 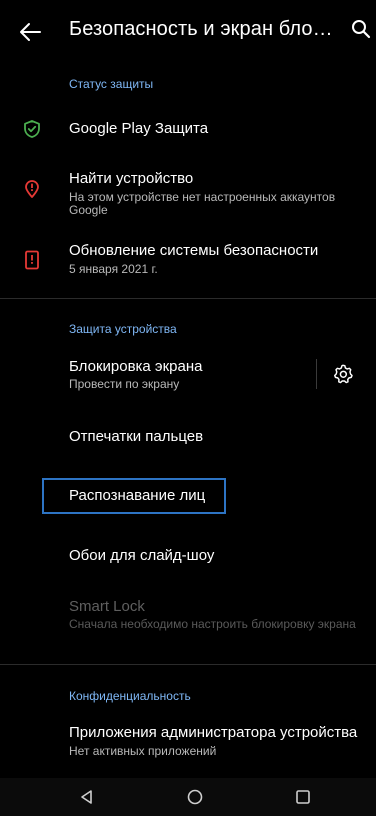 What do you see at coordinates (194, 250) in the screenshot?
I see `security-update-title: Обновление системы безопасности` at bounding box center [194, 250].